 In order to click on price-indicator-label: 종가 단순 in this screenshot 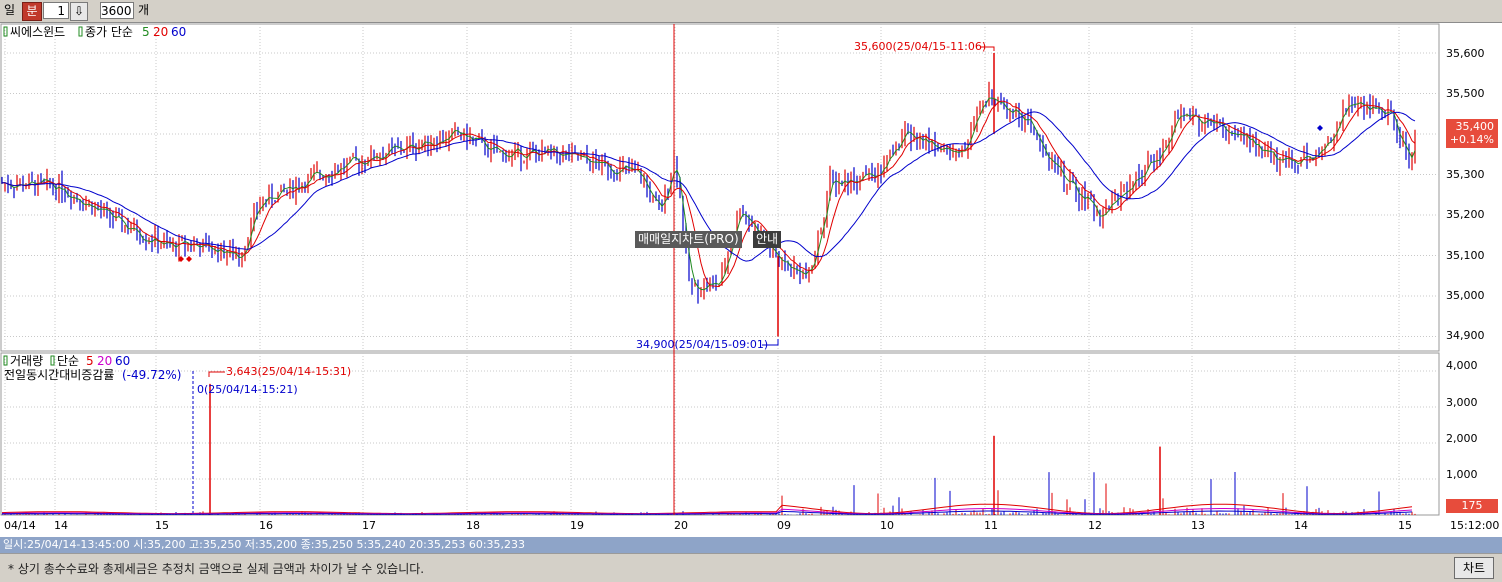, I will do `click(109, 32)`.